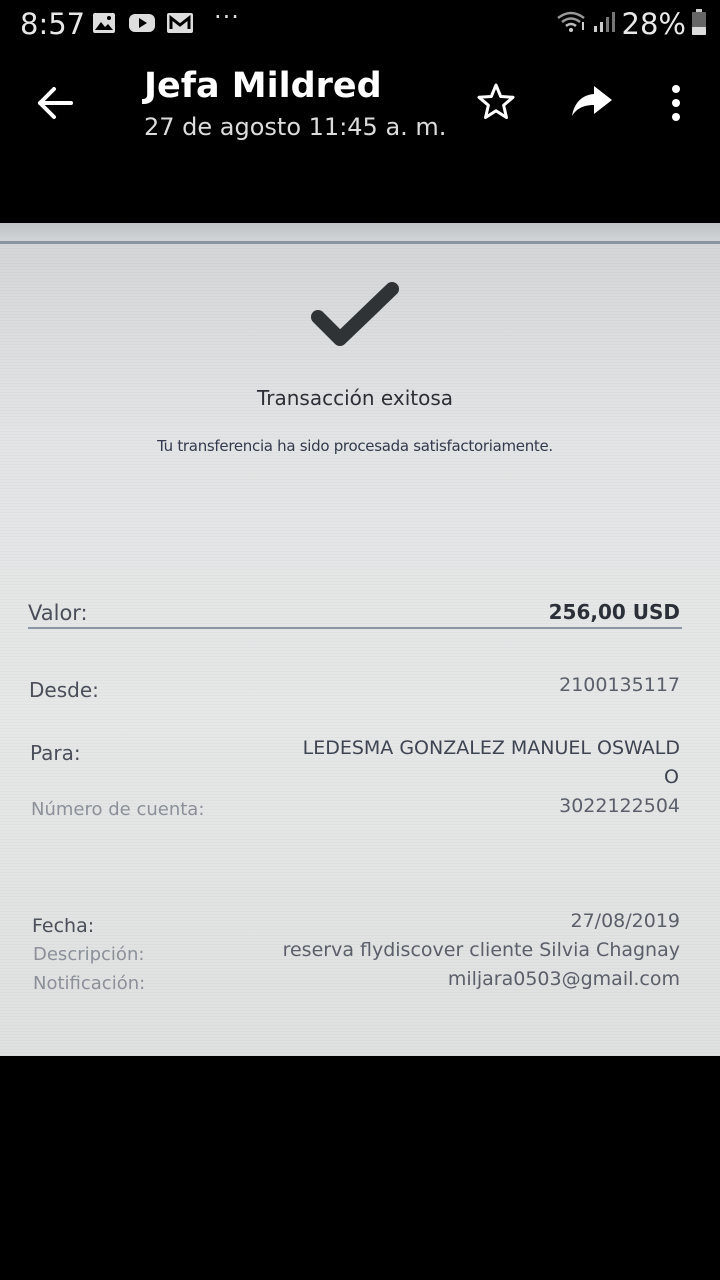 The height and width of the screenshot is (1280, 720). Describe the element at coordinates (563, 979) in the screenshot. I see `notificacion-value: miljara0503@gmail.com` at that location.